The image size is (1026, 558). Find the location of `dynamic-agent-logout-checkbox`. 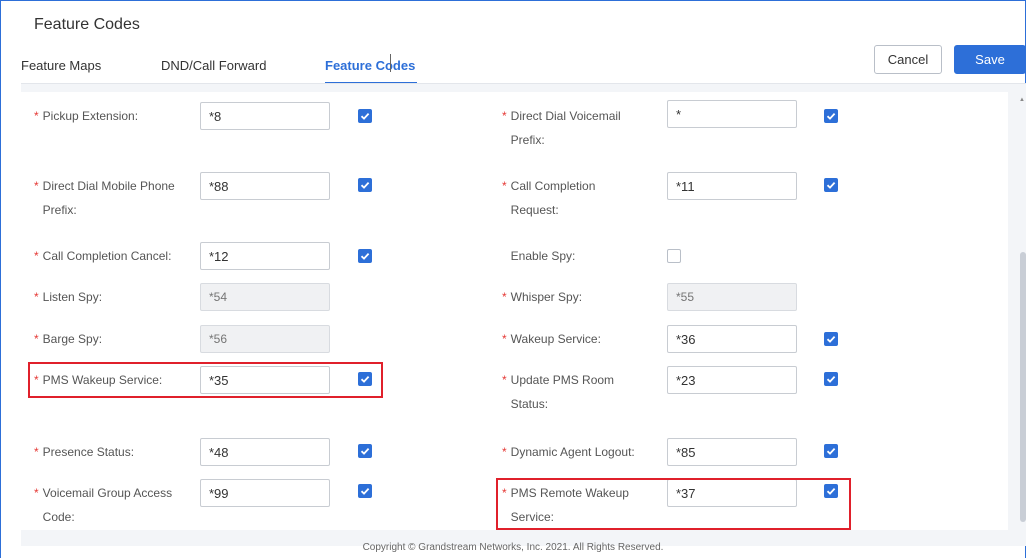

dynamic-agent-logout-checkbox is located at coordinates (831, 451).